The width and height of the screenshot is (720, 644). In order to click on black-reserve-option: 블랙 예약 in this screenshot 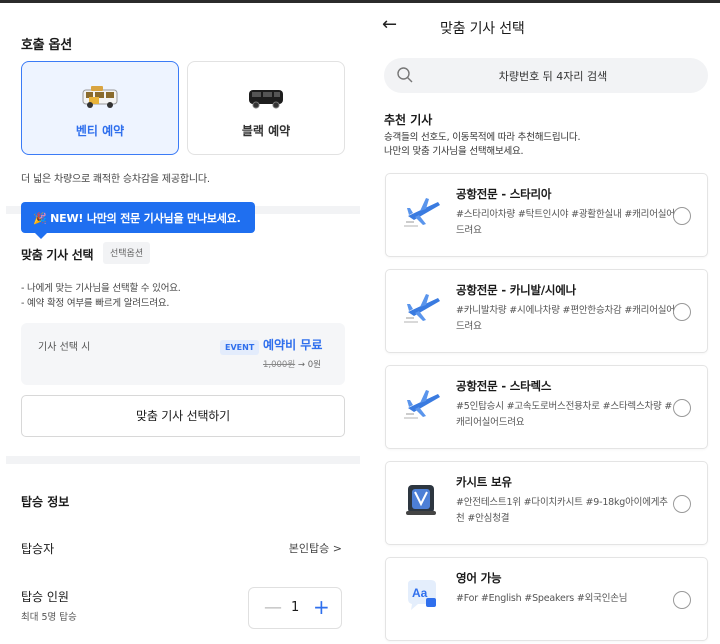, I will do `click(266, 108)`.